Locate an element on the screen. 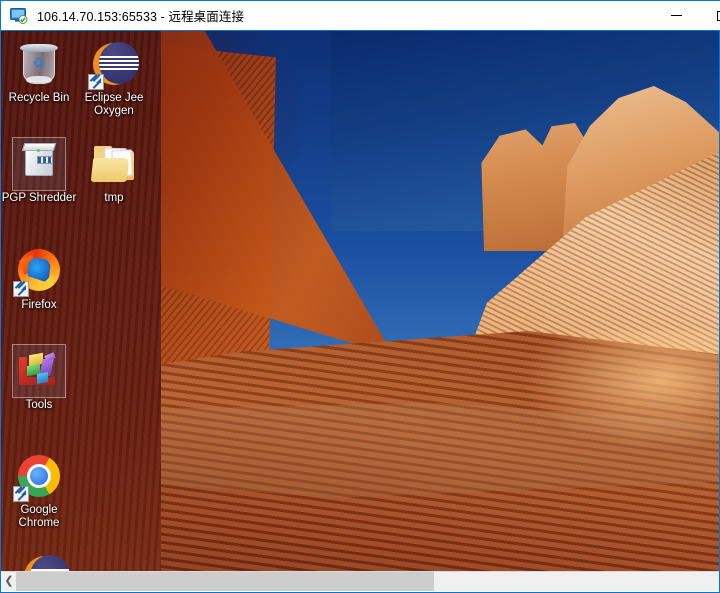 This screenshot has width=720, height=593. desktop-icon-eclipse-jee-oxygen: Eclipse Jee Oxygen is located at coordinates (114, 78).